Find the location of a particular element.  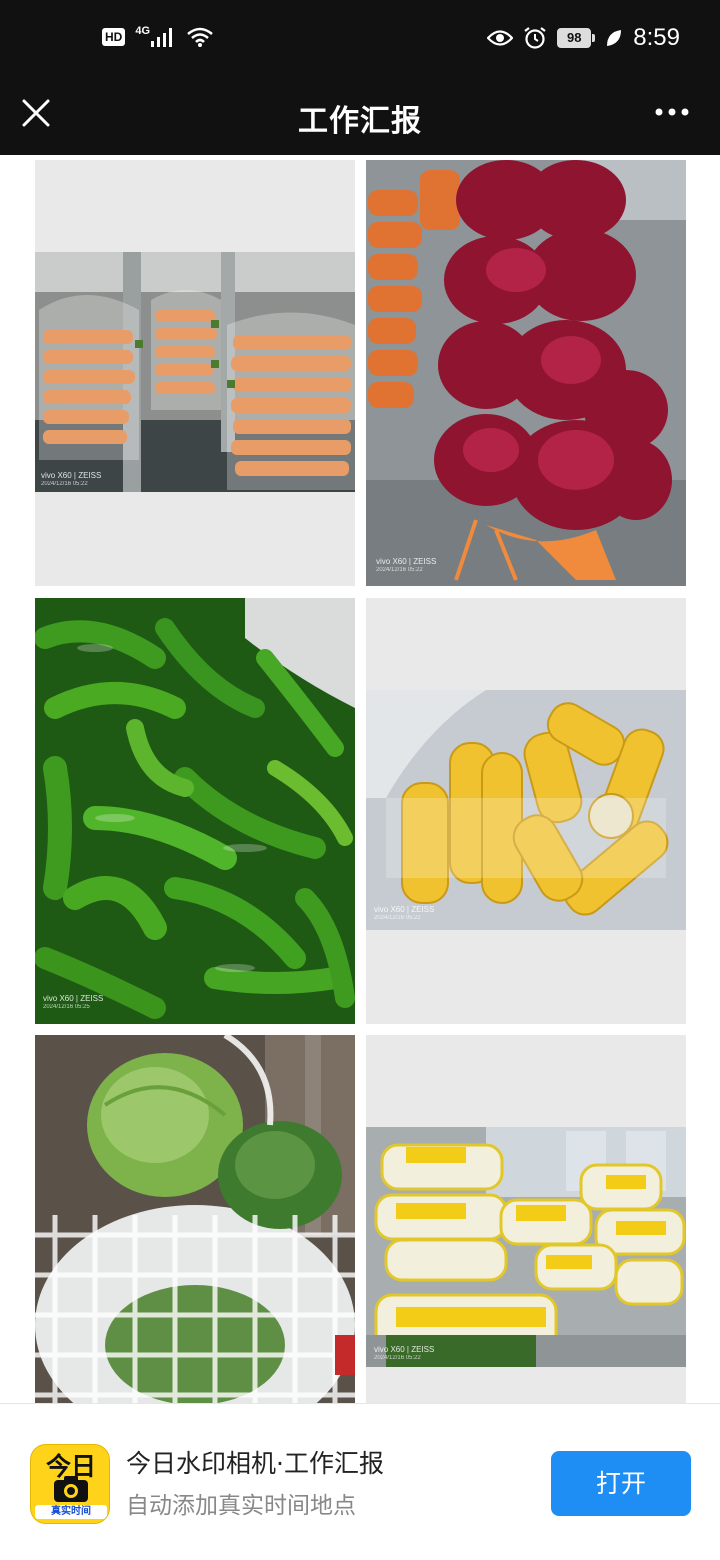

network-type: 4G is located at coordinates (143, 31).